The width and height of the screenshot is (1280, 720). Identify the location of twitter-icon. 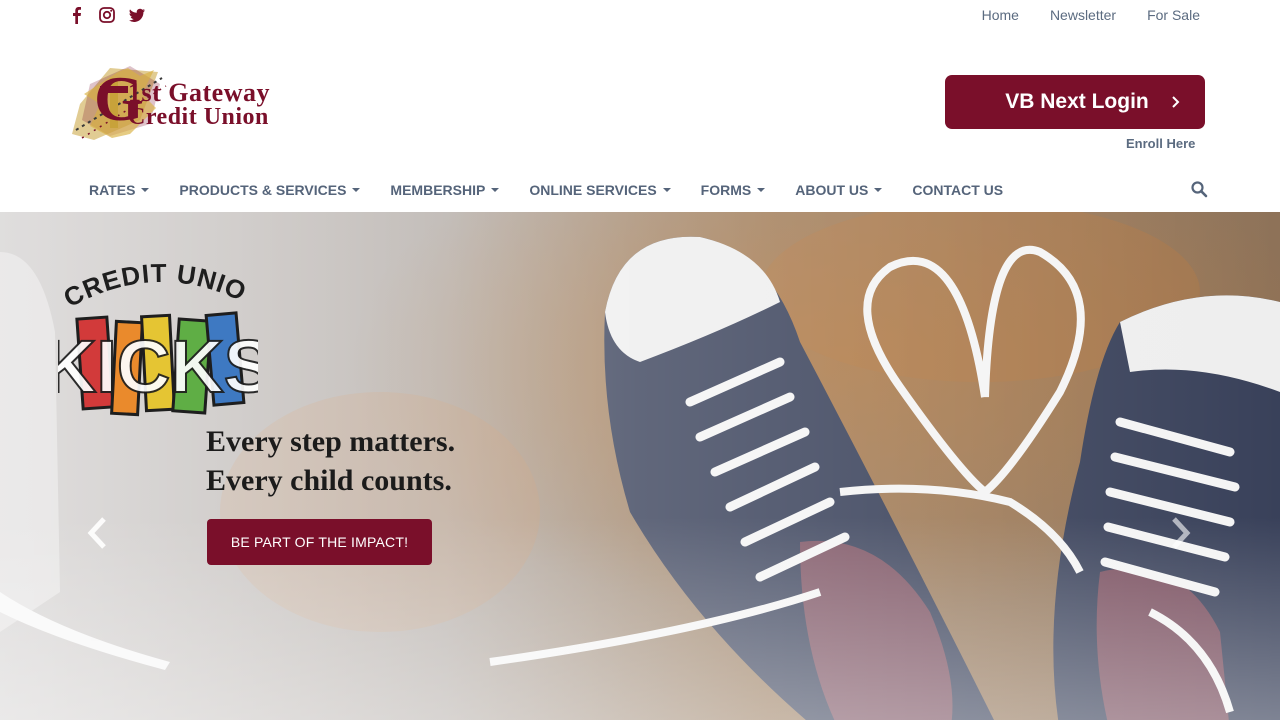
(137, 15).